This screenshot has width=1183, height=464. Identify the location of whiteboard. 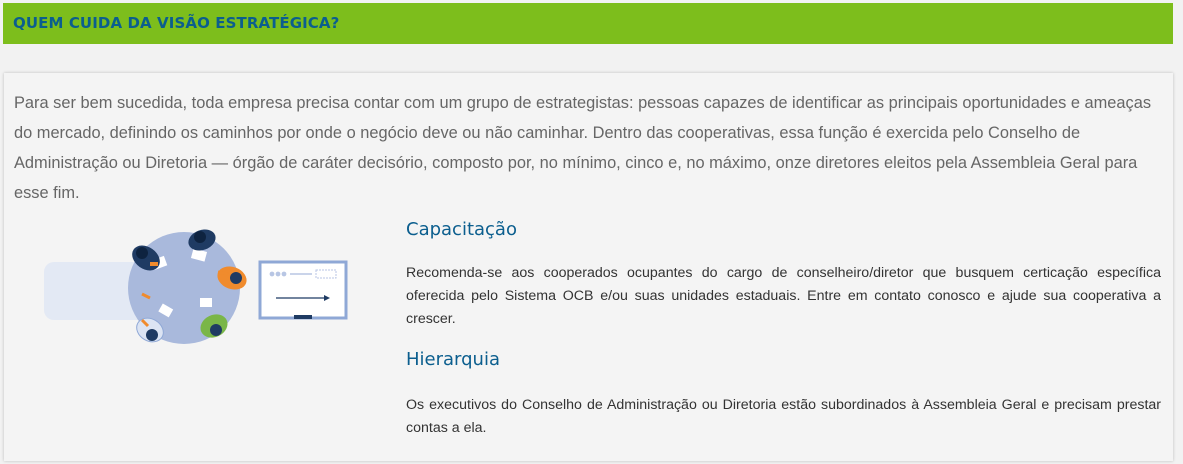
(303, 290).